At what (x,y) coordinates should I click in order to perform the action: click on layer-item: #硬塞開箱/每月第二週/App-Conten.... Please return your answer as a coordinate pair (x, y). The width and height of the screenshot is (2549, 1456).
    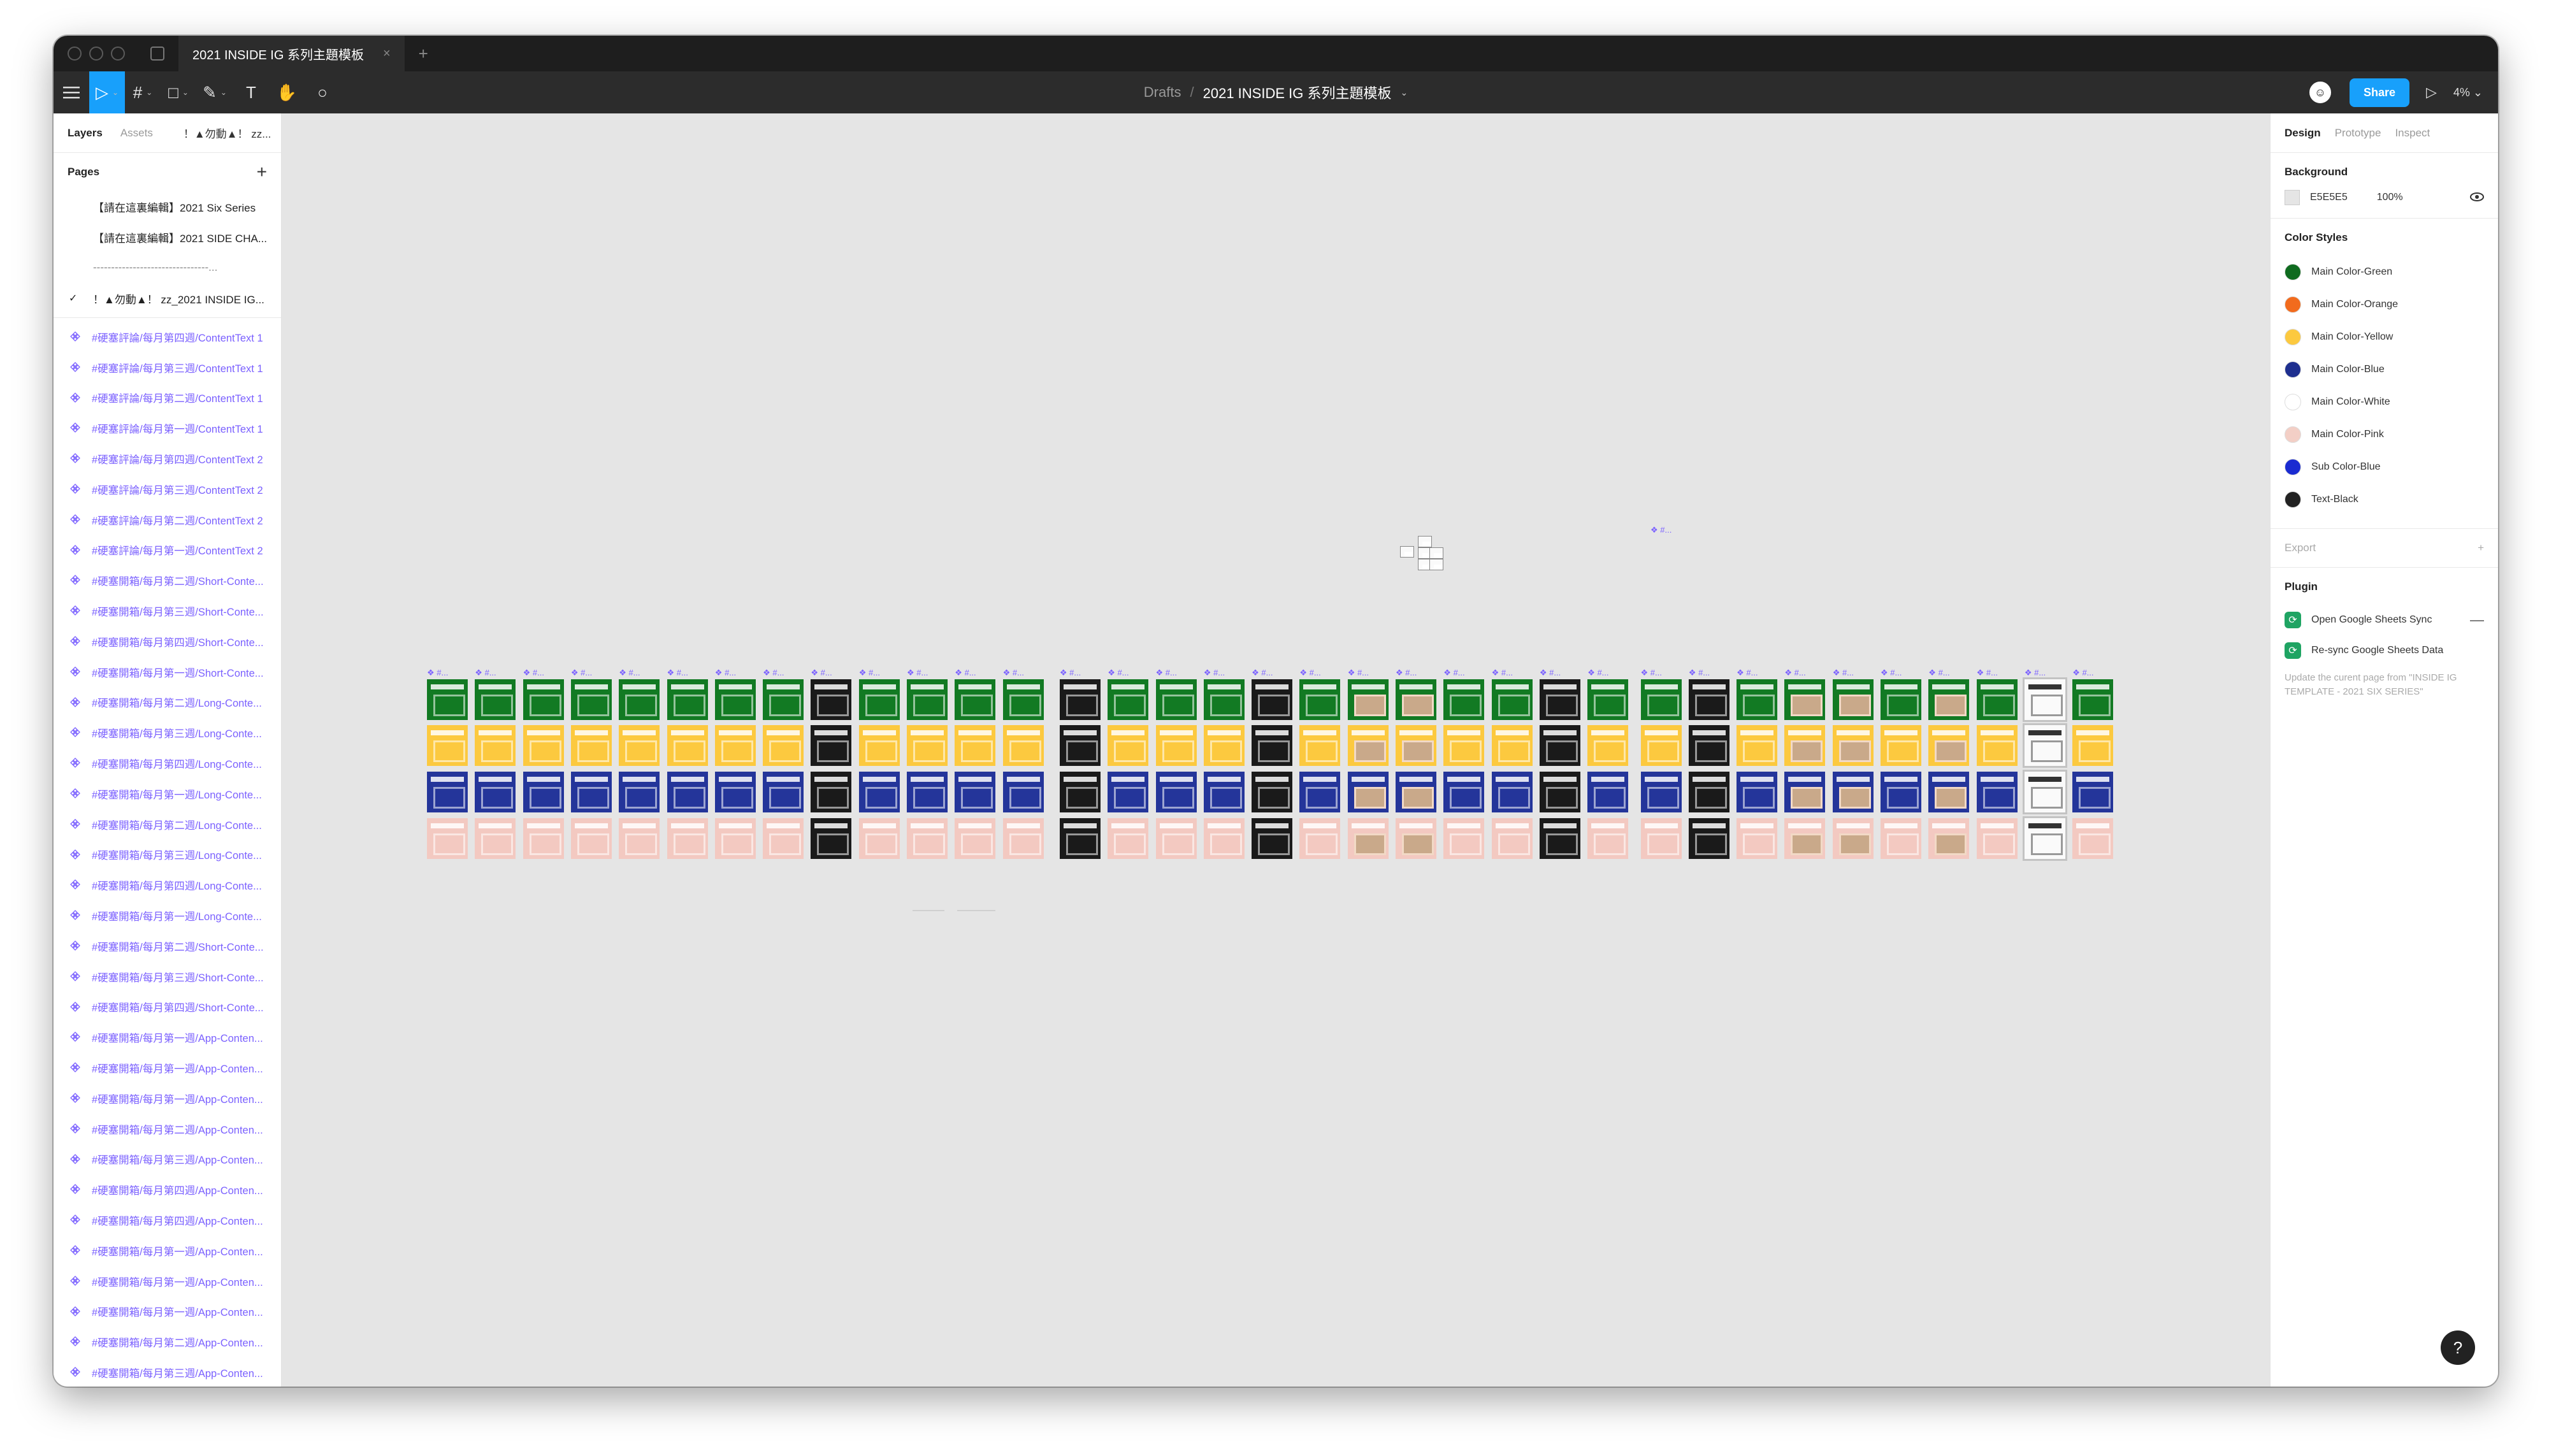
    Looking at the image, I should click on (168, 1129).